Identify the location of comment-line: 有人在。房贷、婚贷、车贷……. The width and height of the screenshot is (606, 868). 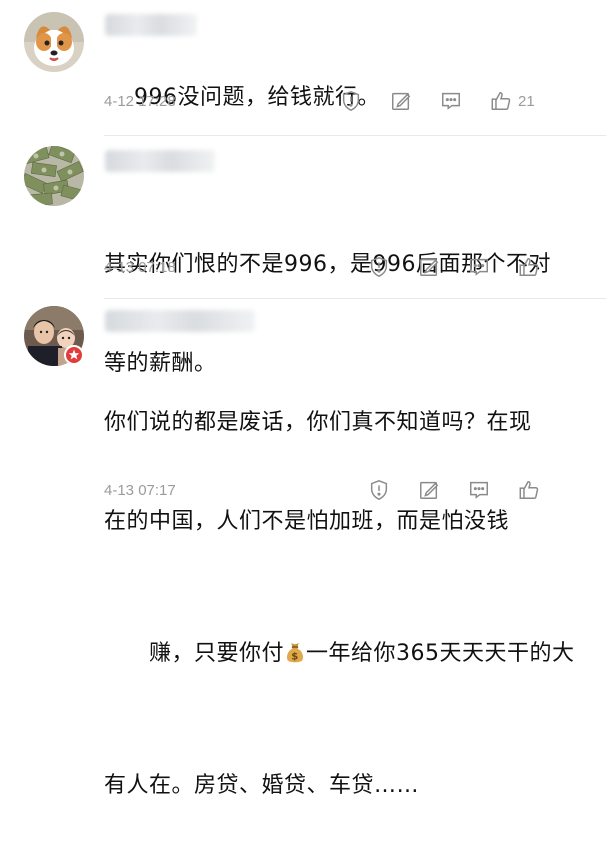
(262, 785).